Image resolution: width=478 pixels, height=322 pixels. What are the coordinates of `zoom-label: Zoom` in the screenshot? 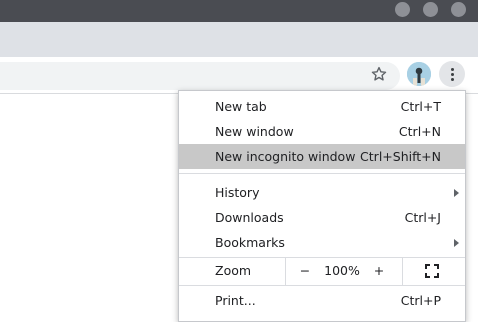 It's located at (233, 270).